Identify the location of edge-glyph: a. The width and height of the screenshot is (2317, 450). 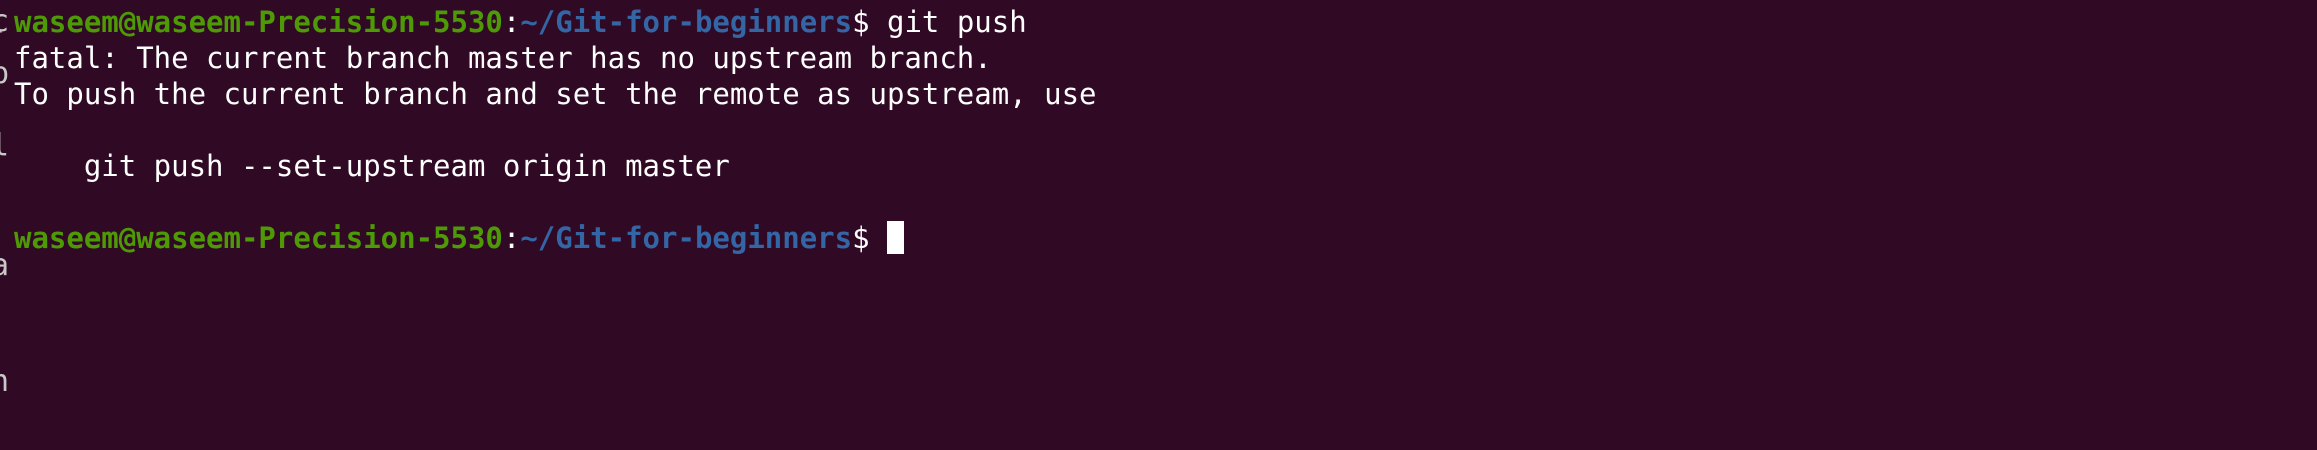
(5, 265).